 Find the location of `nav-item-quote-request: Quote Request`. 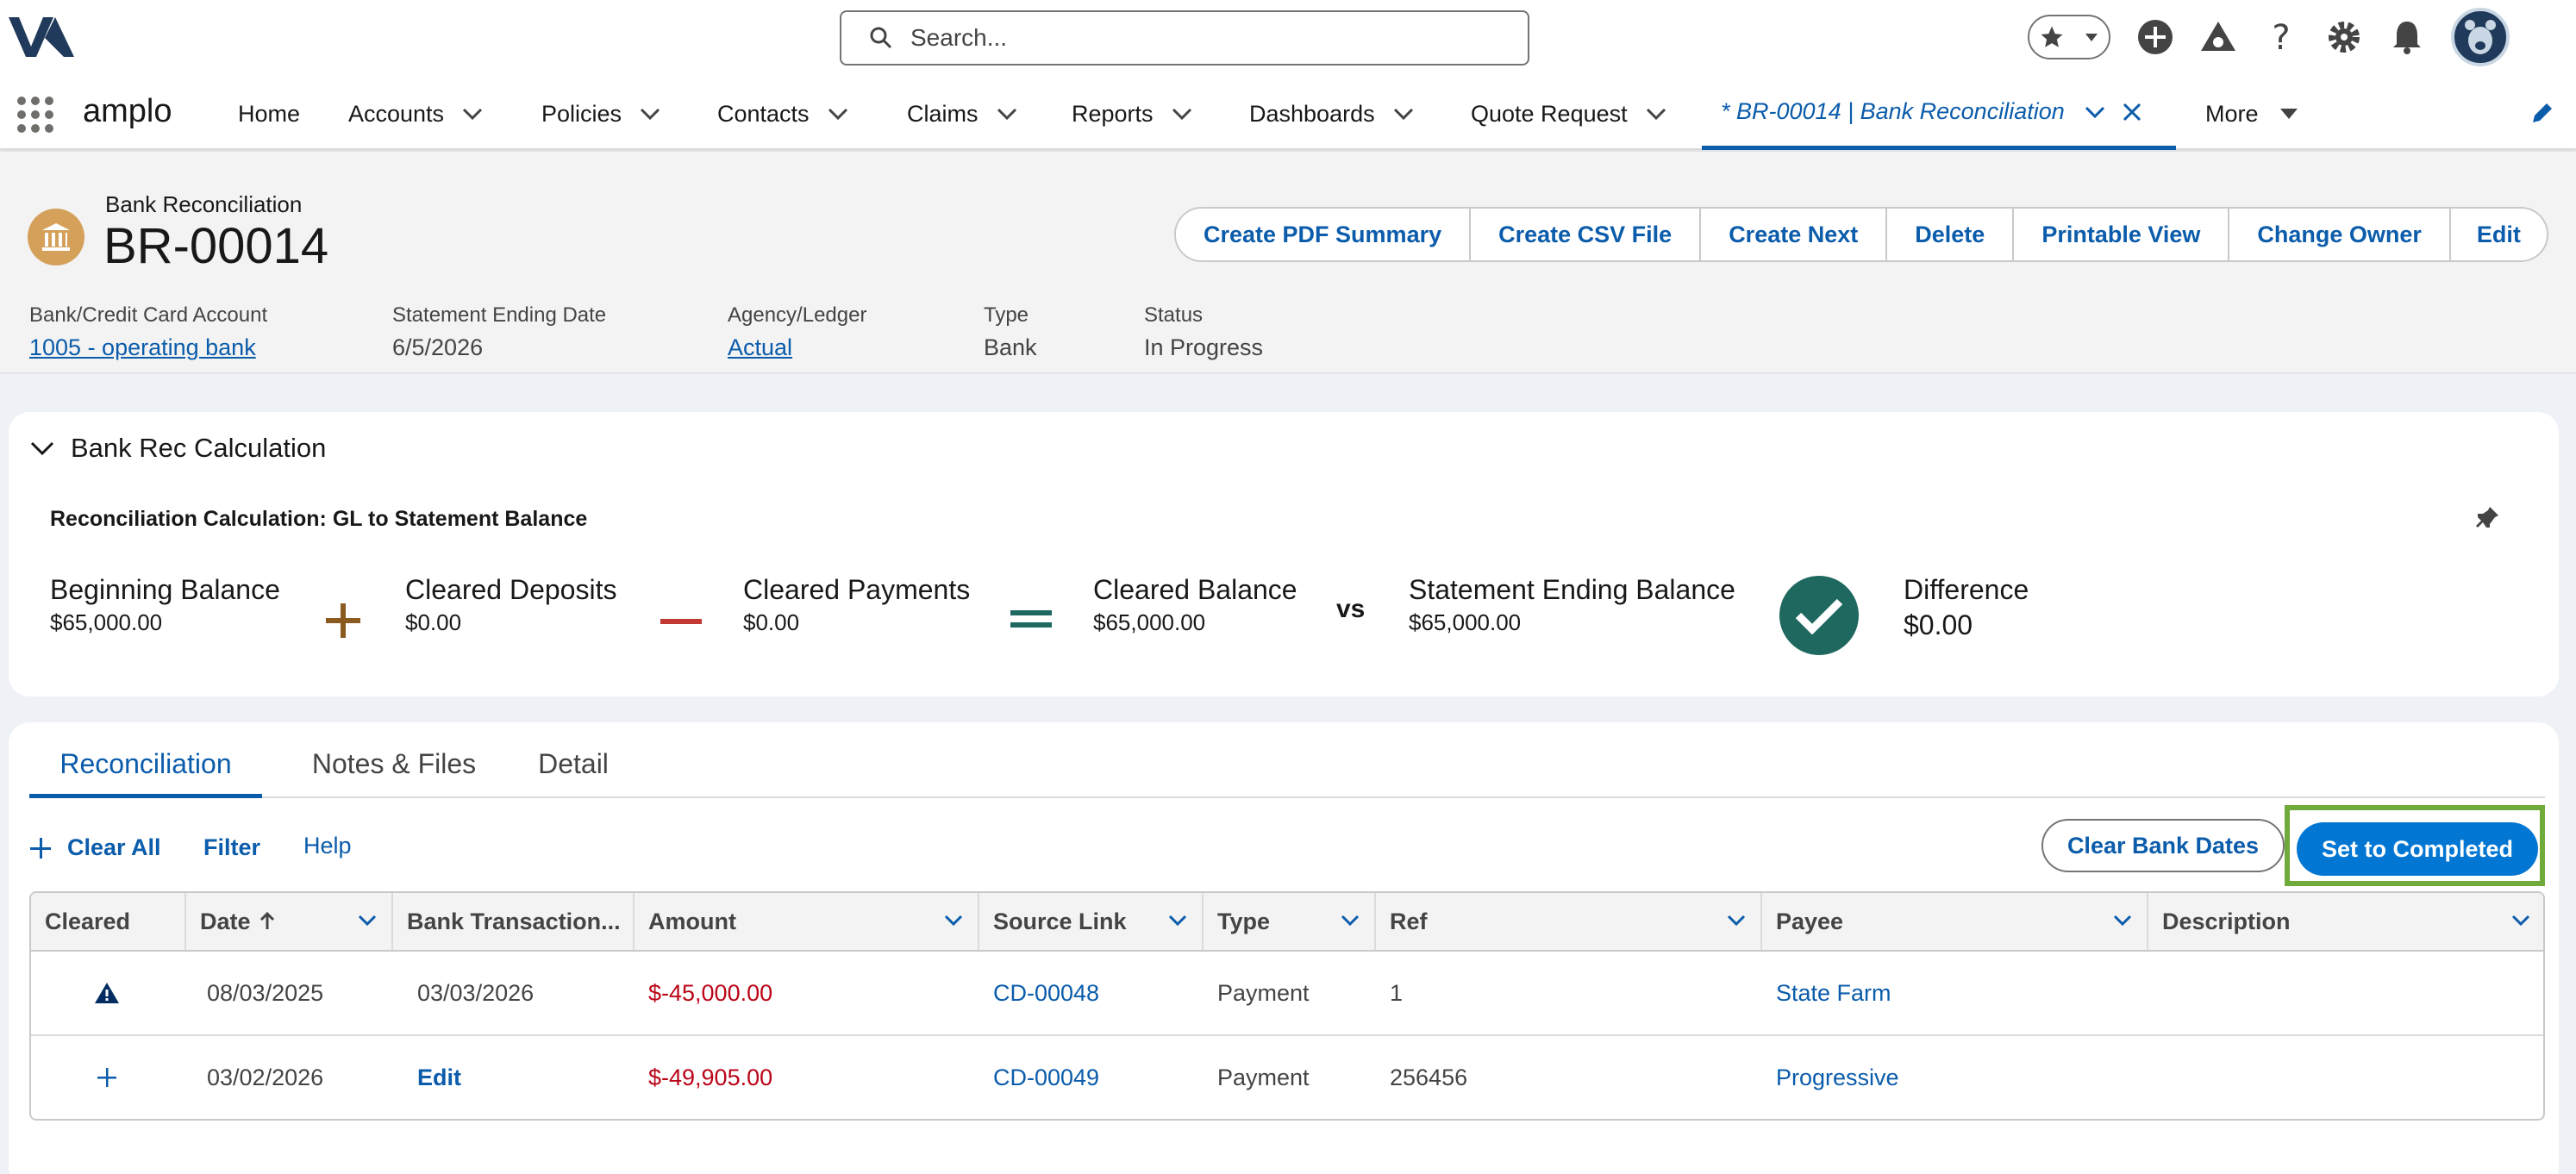

nav-item-quote-request: Quote Request is located at coordinates (1569, 114).